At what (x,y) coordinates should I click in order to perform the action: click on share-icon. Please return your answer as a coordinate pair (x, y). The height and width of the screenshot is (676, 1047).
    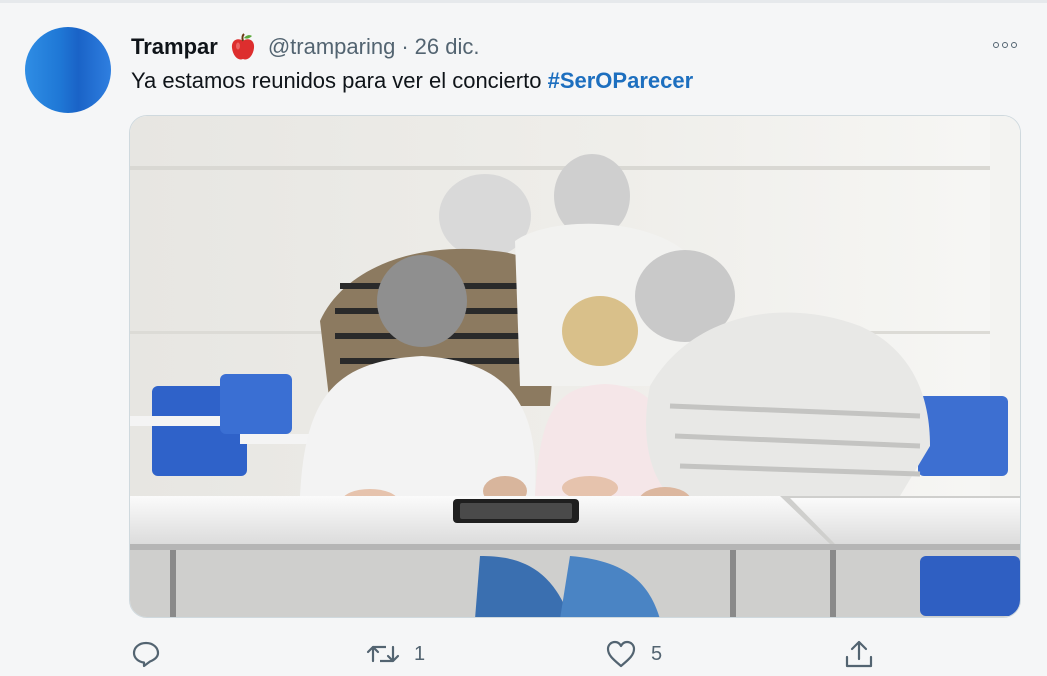
    Looking at the image, I should click on (859, 654).